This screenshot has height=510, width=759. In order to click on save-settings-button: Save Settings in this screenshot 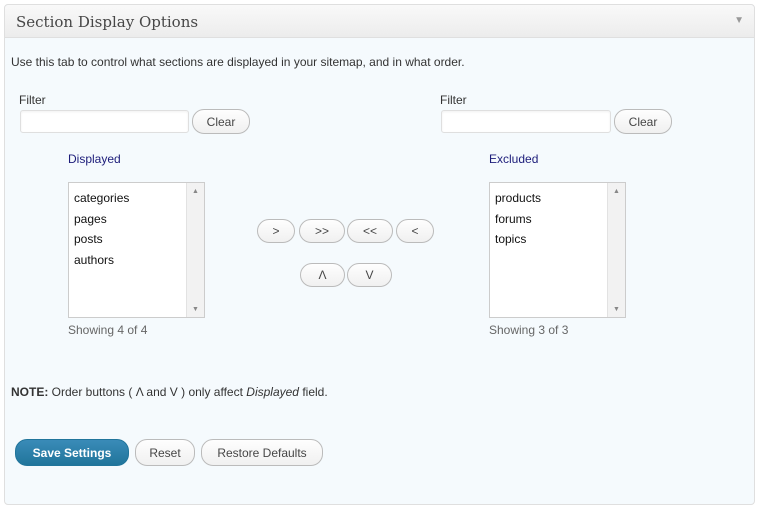, I will do `click(72, 452)`.